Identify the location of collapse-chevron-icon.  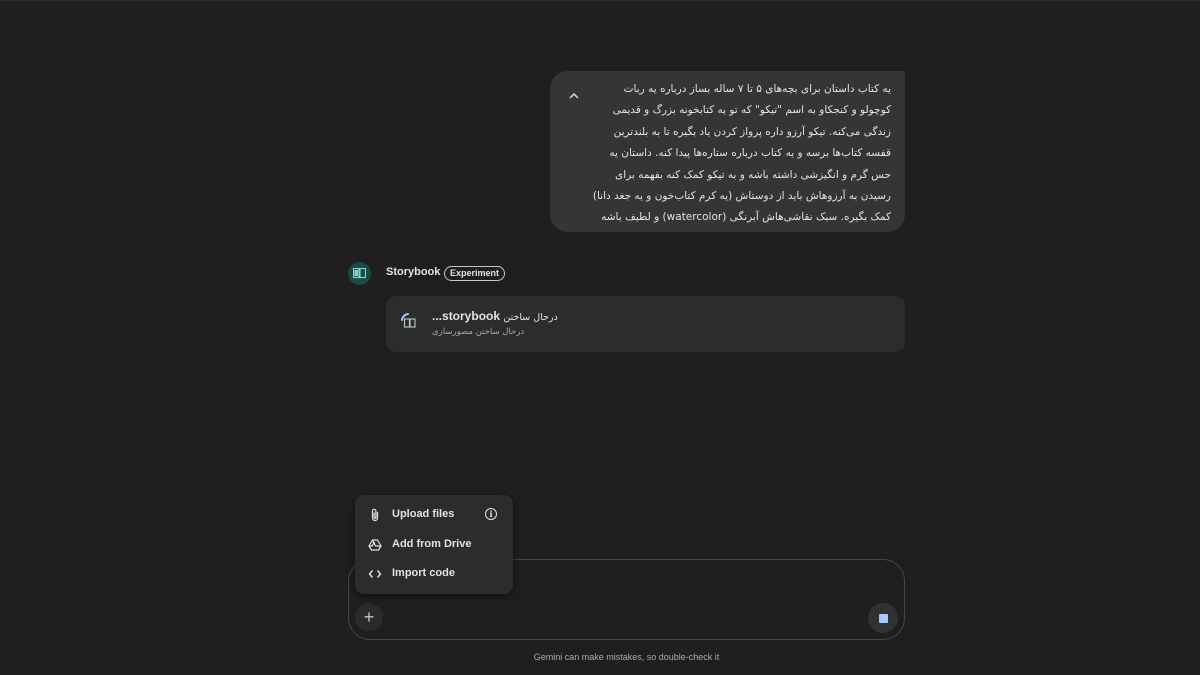
(574, 95).